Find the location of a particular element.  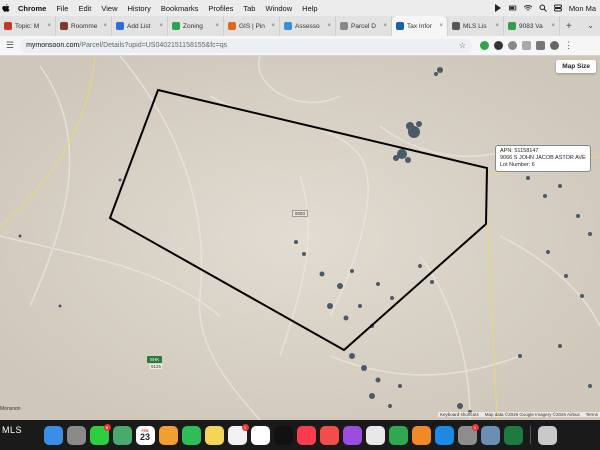

appstore-icon is located at coordinates (444, 435).